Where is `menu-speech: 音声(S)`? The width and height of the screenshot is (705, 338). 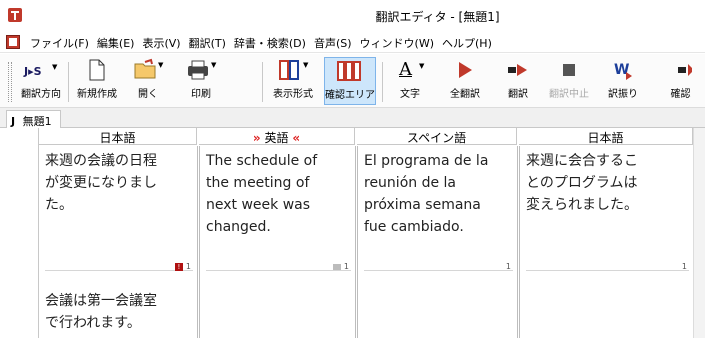 menu-speech: 音声(S) is located at coordinates (333, 43).